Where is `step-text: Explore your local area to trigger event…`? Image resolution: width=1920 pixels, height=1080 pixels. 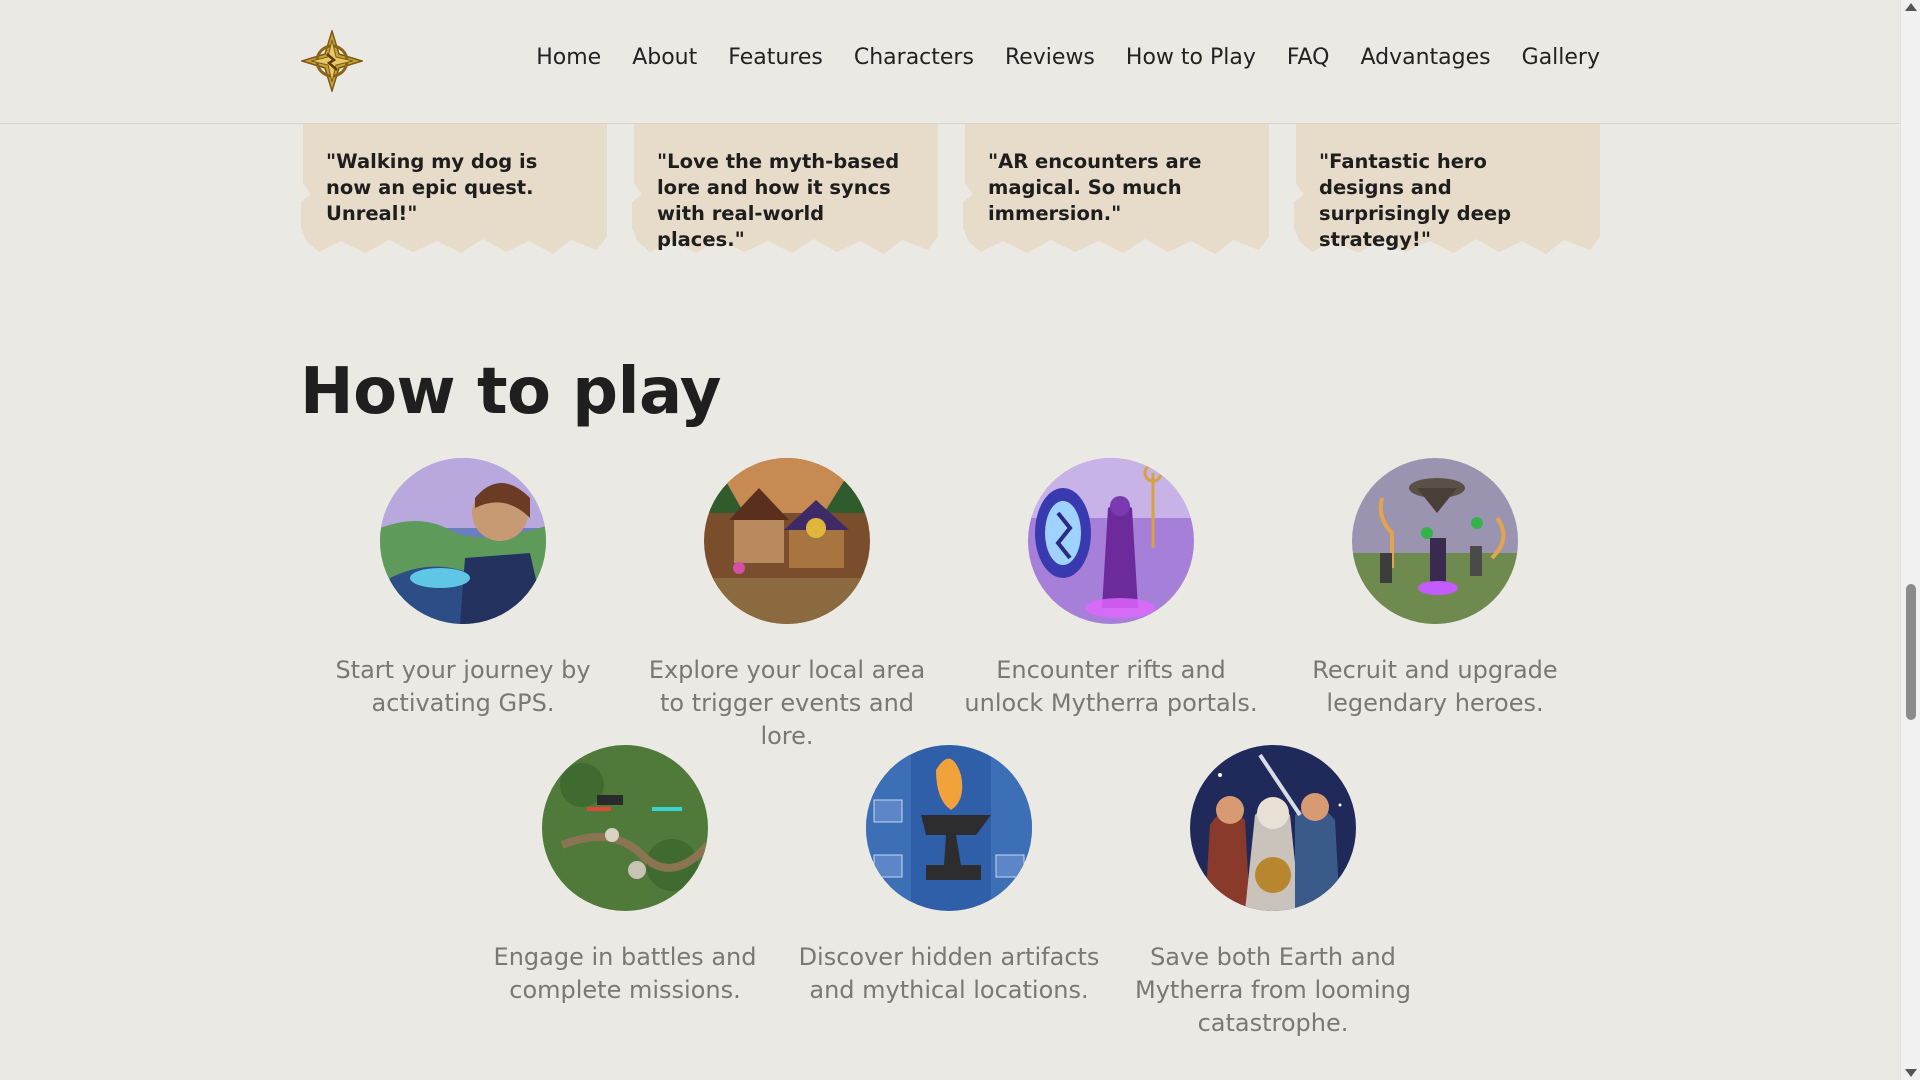
step-text: Explore your local area to trigger event… is located at coordinates (787, 703).